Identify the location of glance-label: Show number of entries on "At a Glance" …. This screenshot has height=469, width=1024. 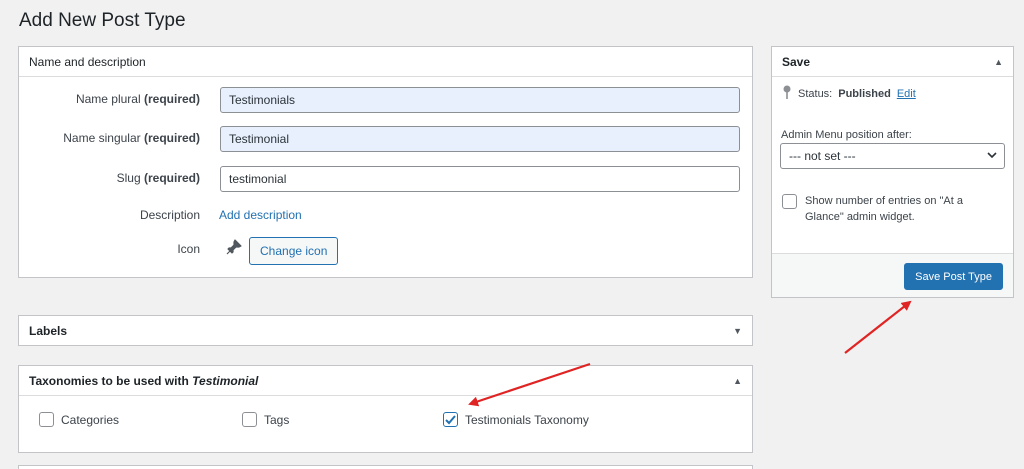
(884, 209).